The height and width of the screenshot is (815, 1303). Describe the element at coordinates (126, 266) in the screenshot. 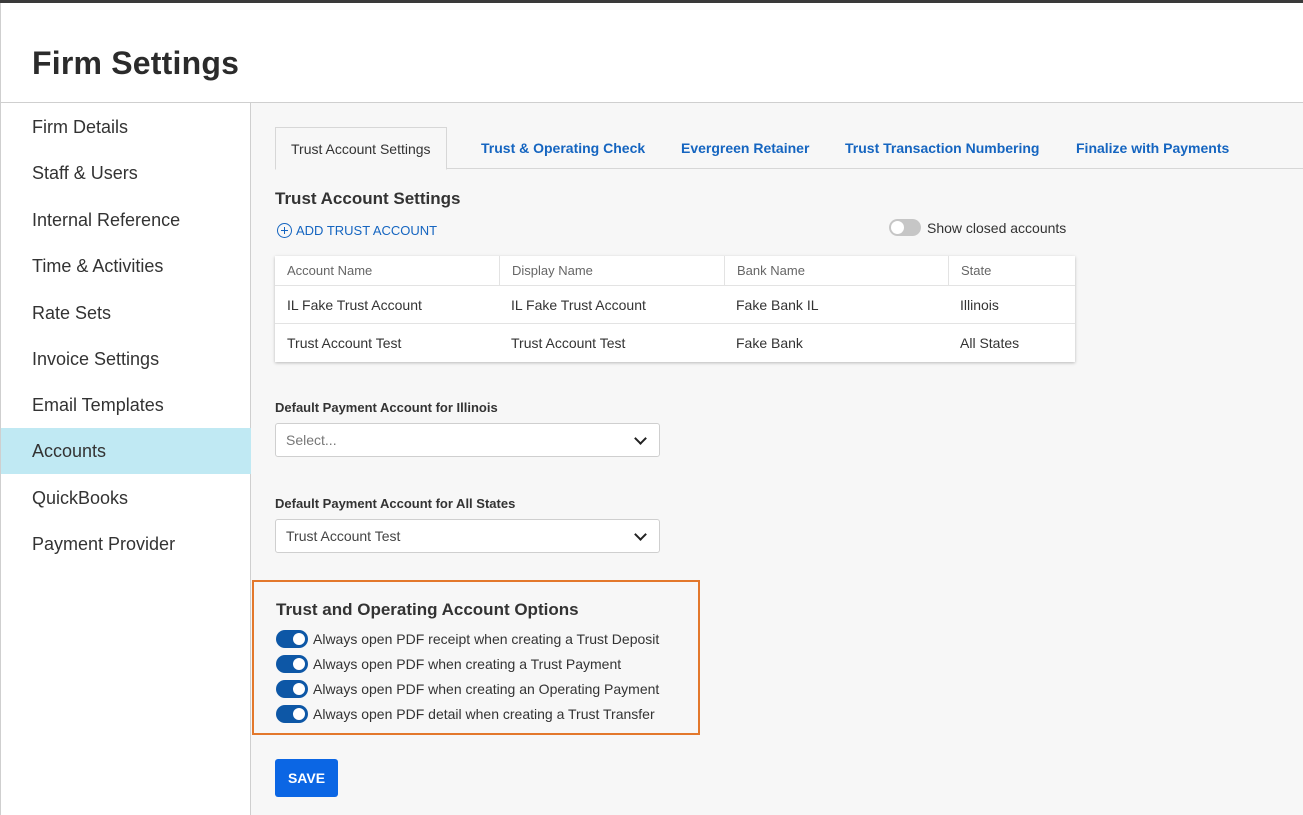

I see `sidebar-item-time-activities: Time & Activities` at that location.